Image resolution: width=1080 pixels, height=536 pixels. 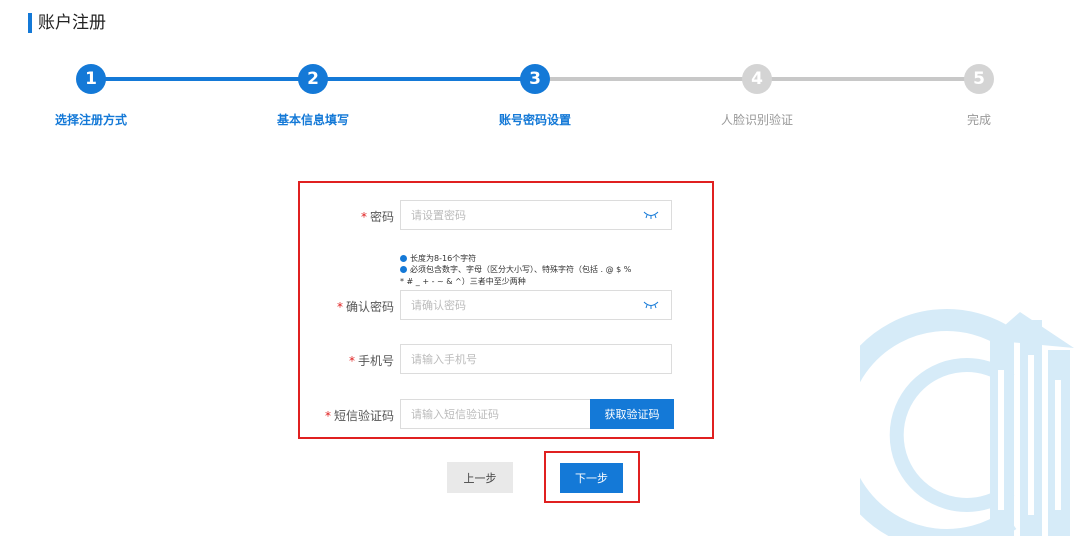 I want to click on phone-label-text: 手机号, so click(x=375, y=361).